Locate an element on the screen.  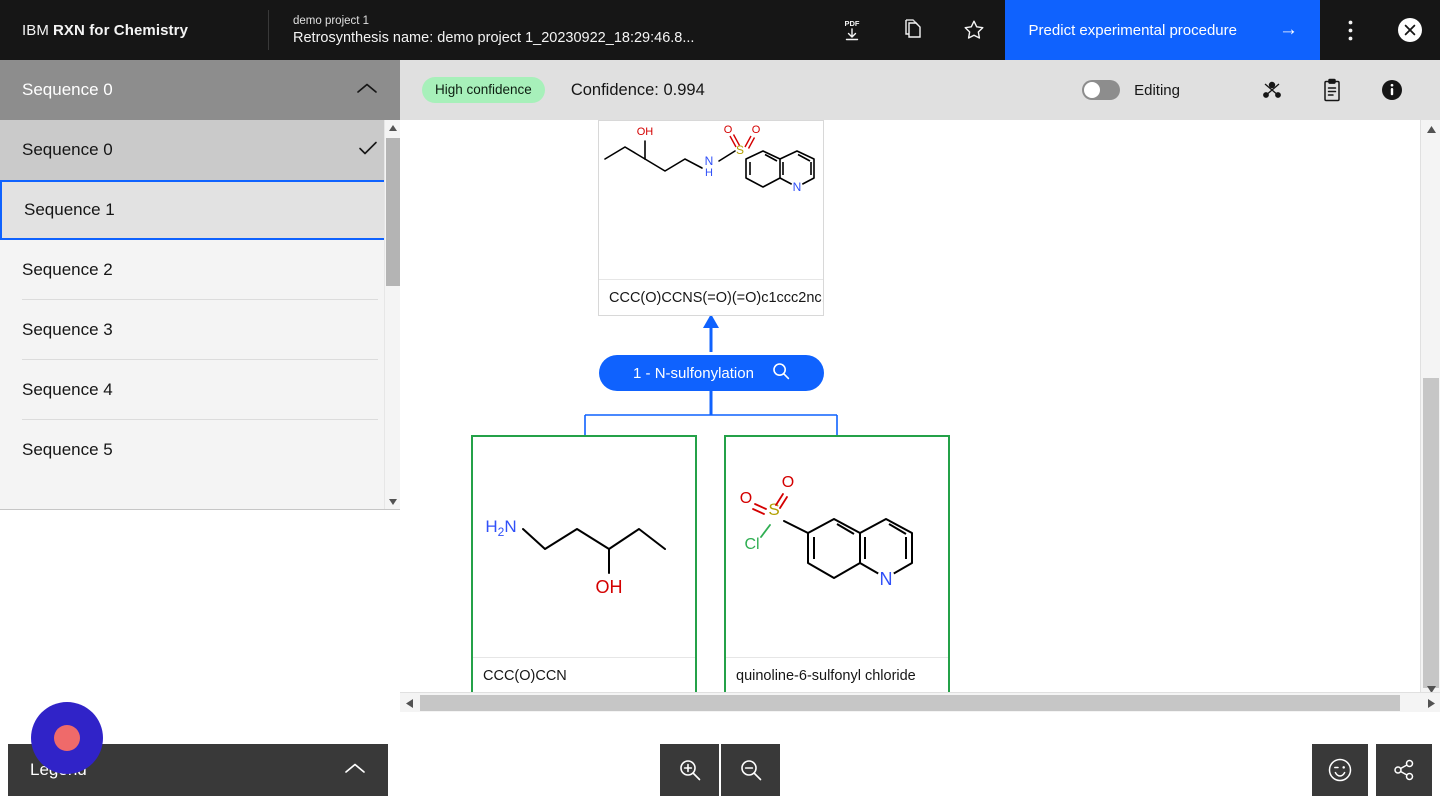
clipboard-icon is located at coordinates (1332, 90).